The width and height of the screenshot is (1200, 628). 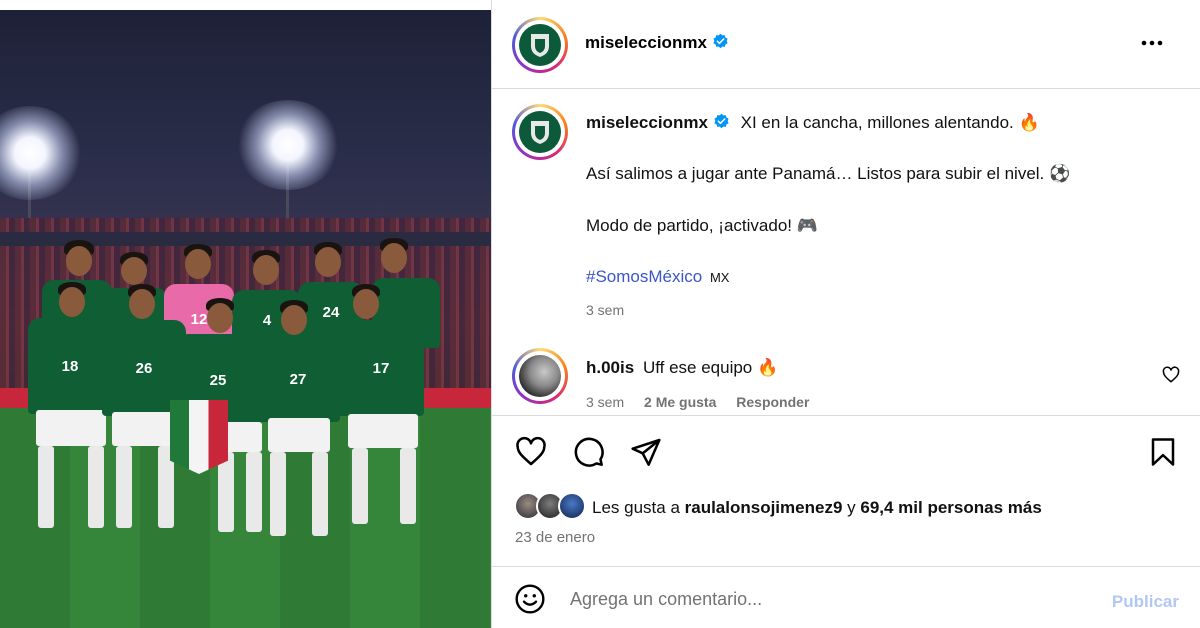 What do you see at coordinates (846, 44) in the screenshot?
I see `post-header: miseleccionmx` at bounding box center [846, 44].